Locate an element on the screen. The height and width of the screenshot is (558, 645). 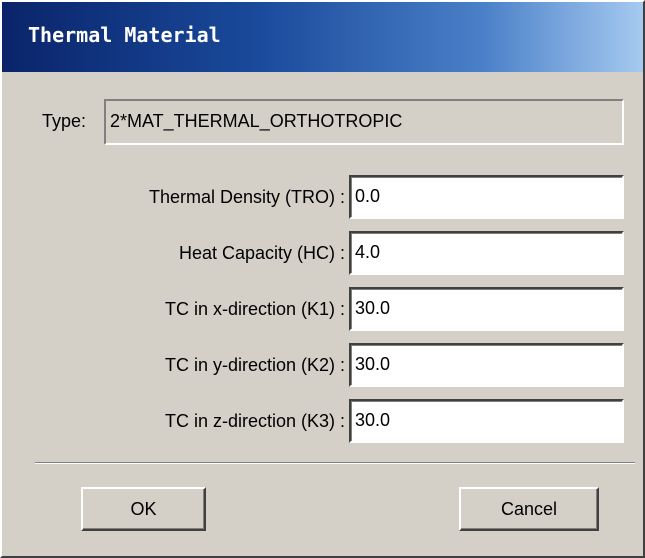
tc-z-label: TC in z-direction (K3) : is located at coordinates (254, 421).